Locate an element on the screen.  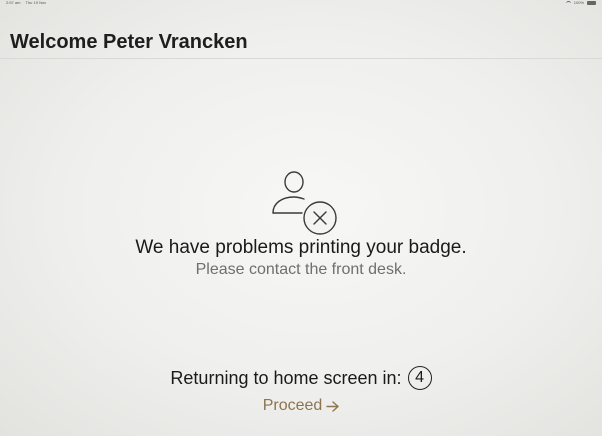
status-bar: 2:57 am Thu 19 Nov 100% is located at coordinates (301, 4).